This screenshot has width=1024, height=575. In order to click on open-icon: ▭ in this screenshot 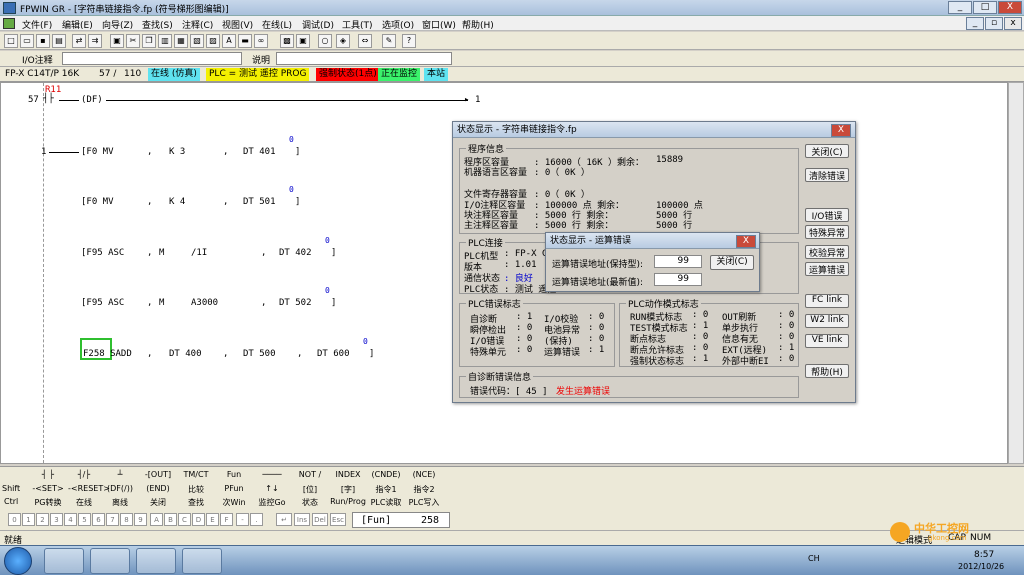, I will do `click(27, 41)`.